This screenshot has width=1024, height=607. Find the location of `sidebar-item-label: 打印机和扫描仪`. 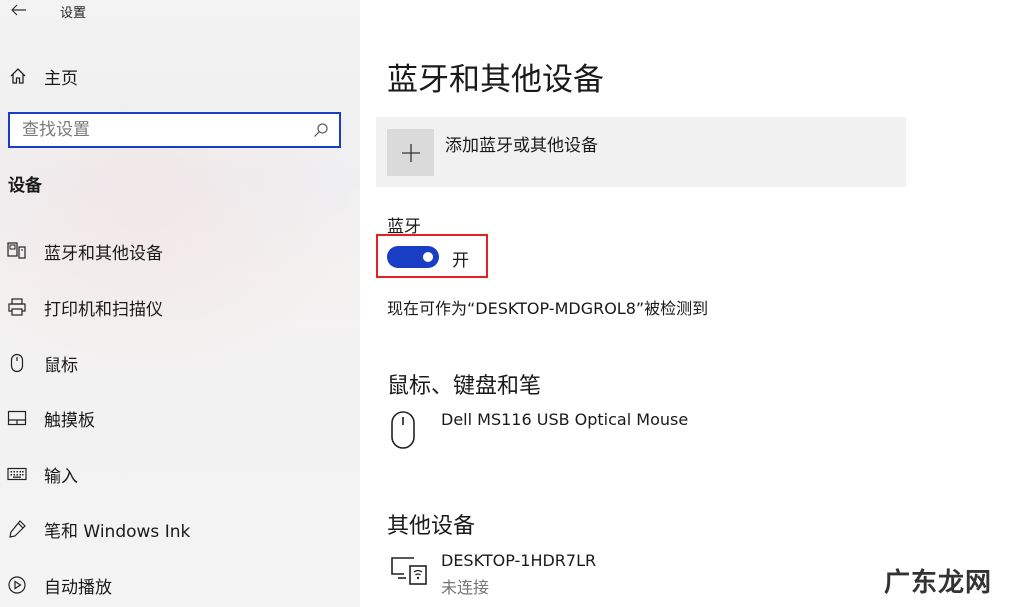

sidebar-item-label: 打印机和扫描仪 is located at coordinates (103, 309).